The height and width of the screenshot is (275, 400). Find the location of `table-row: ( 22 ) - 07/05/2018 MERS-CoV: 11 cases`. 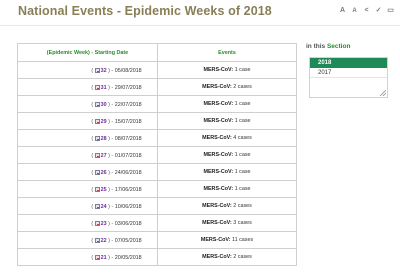

table-row: ( 22 ) - 07/05/2018 MERS-CoV: 11 cases is located at coordinates (157, 240).